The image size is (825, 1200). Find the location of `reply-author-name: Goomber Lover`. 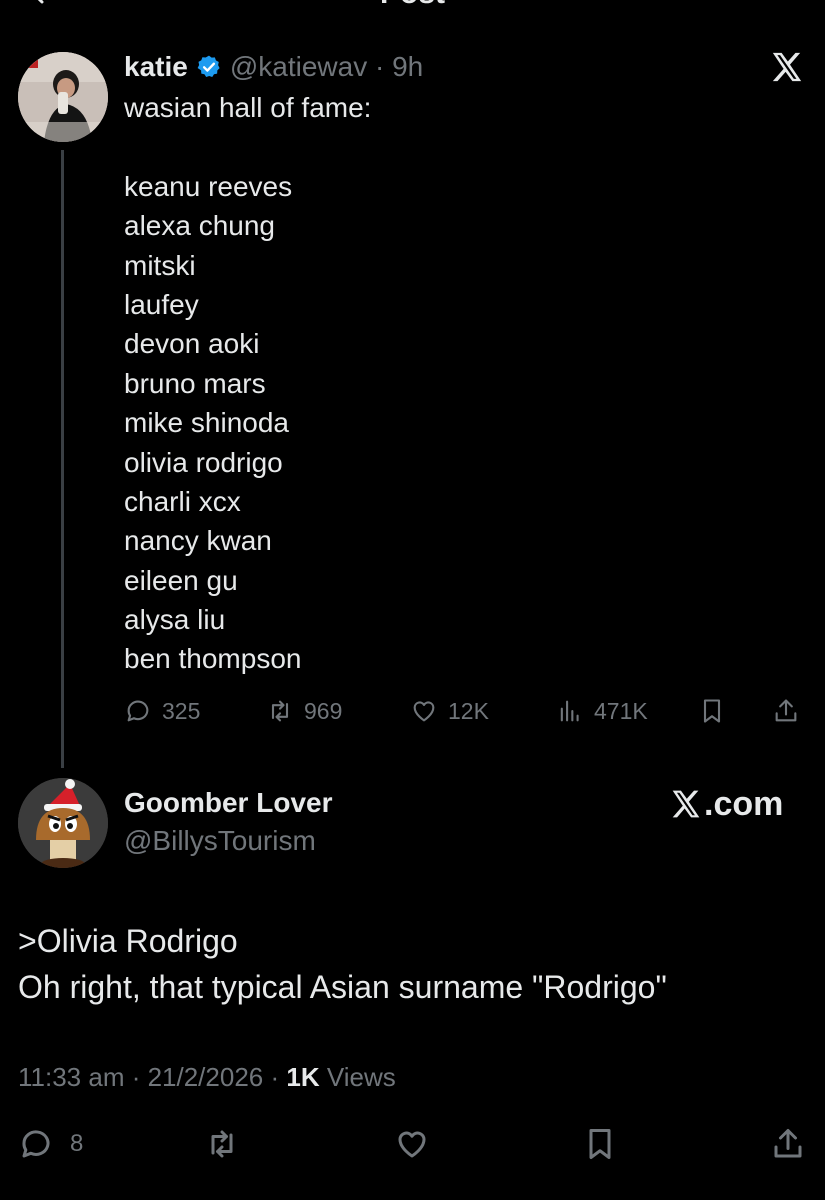

reply-author-name: Goomber Lover is located at coordinates (228, 803).